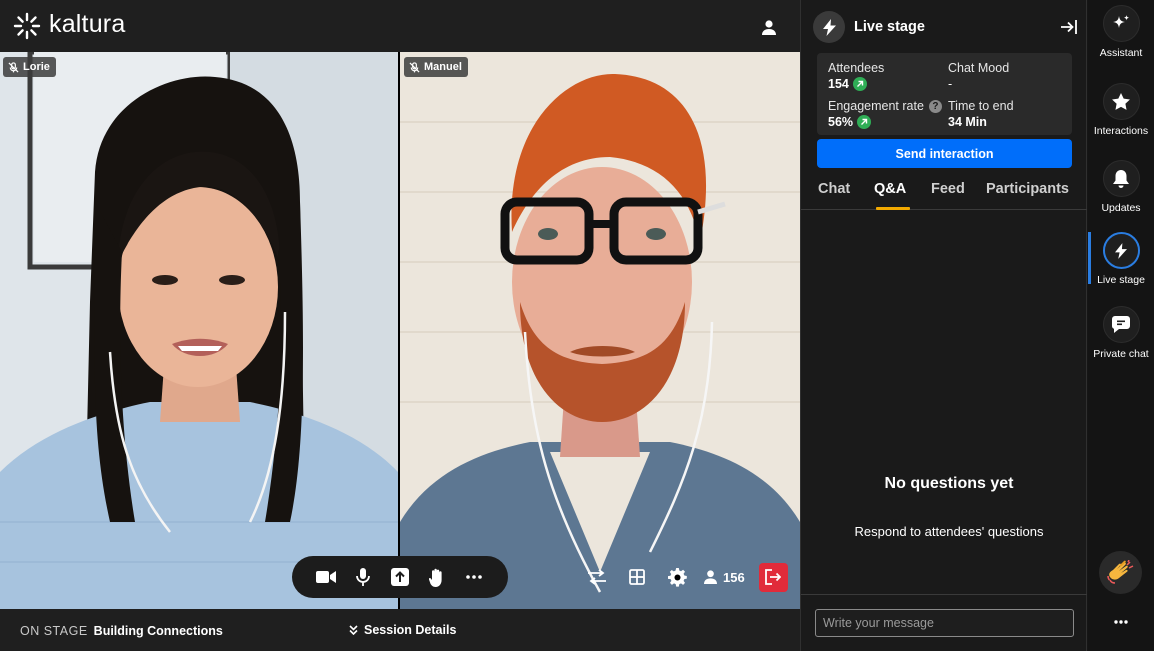 Image resolution: width=1154 pixels, height=651 pixels. I want to click on raise-hand-icon, so click(435, 577).